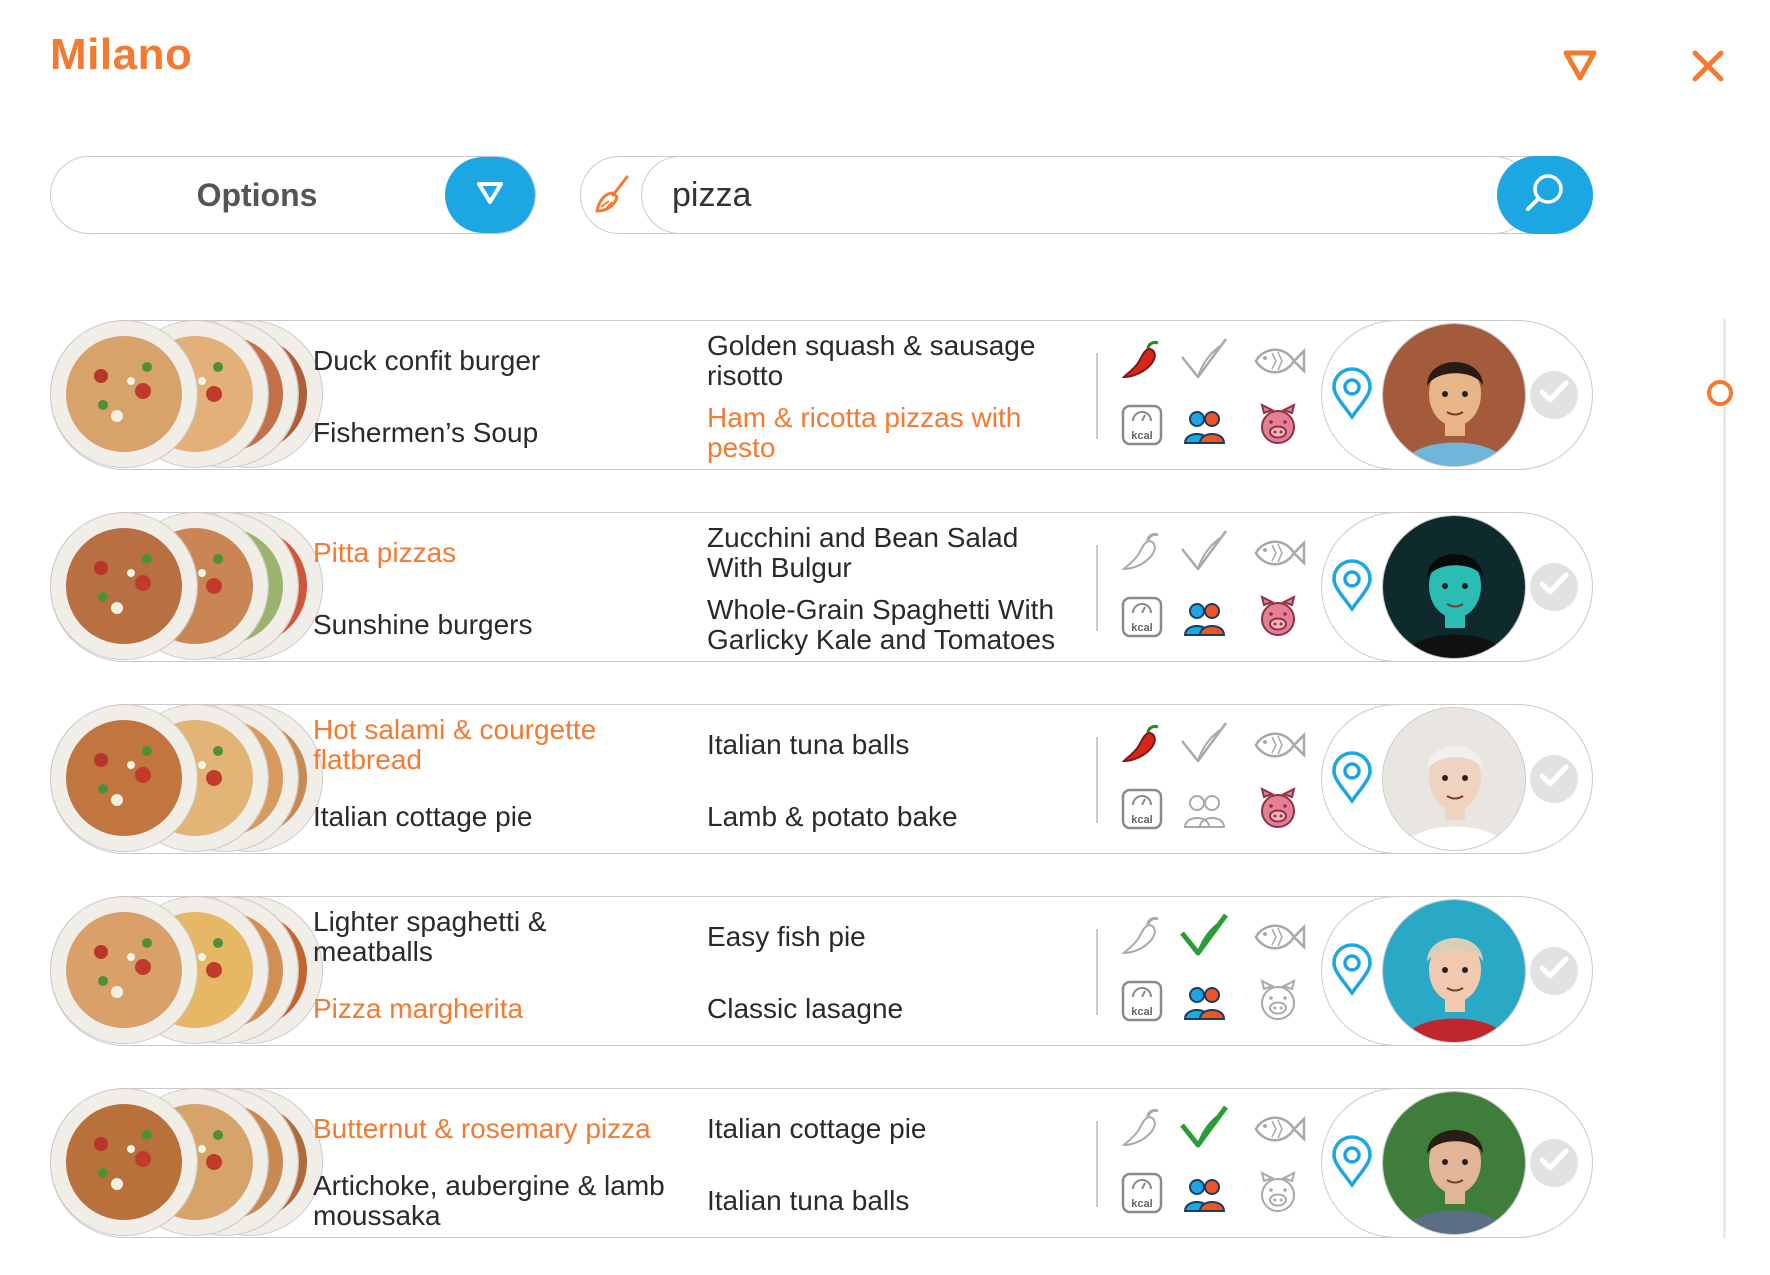  I want to click on search-button, so click(1544, 194).